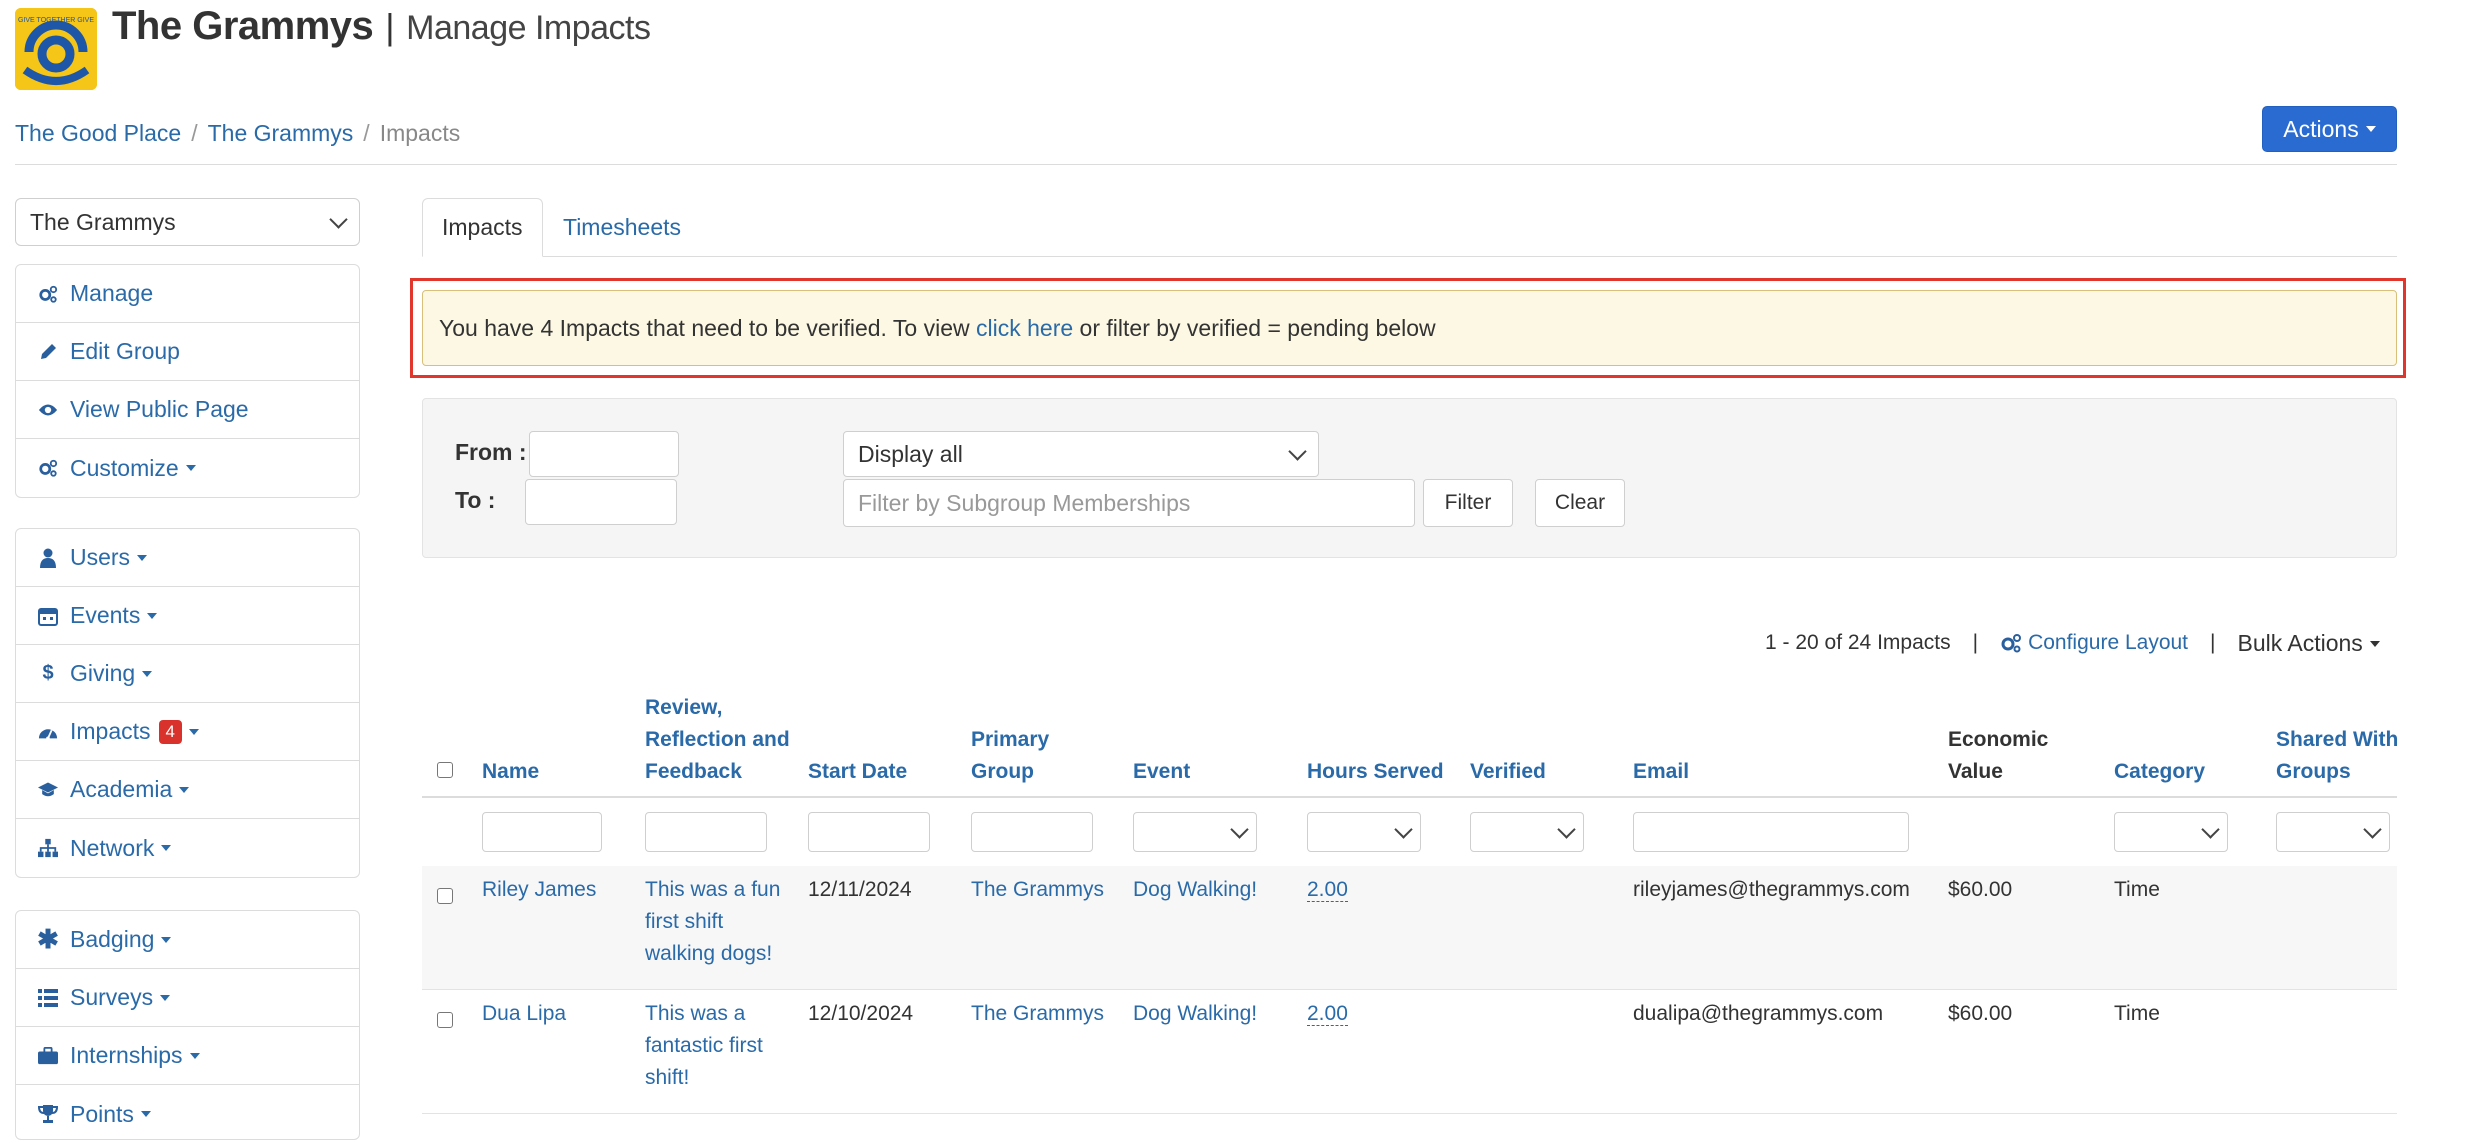 The height and width of the screenshot is (1143, 2488). Describe the element at coordinates (2300, 642) in the screenshot. I see `bulk-actions-label: Bulk Actions` at that location.